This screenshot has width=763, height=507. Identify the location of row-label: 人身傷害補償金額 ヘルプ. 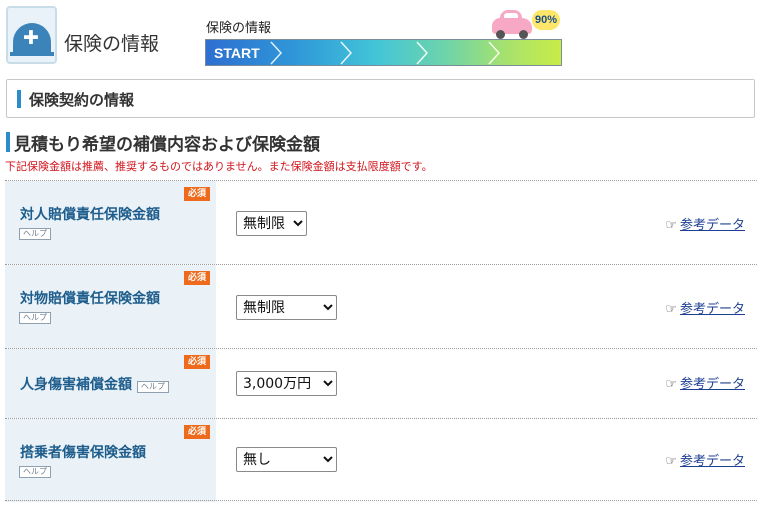
(94, 384).